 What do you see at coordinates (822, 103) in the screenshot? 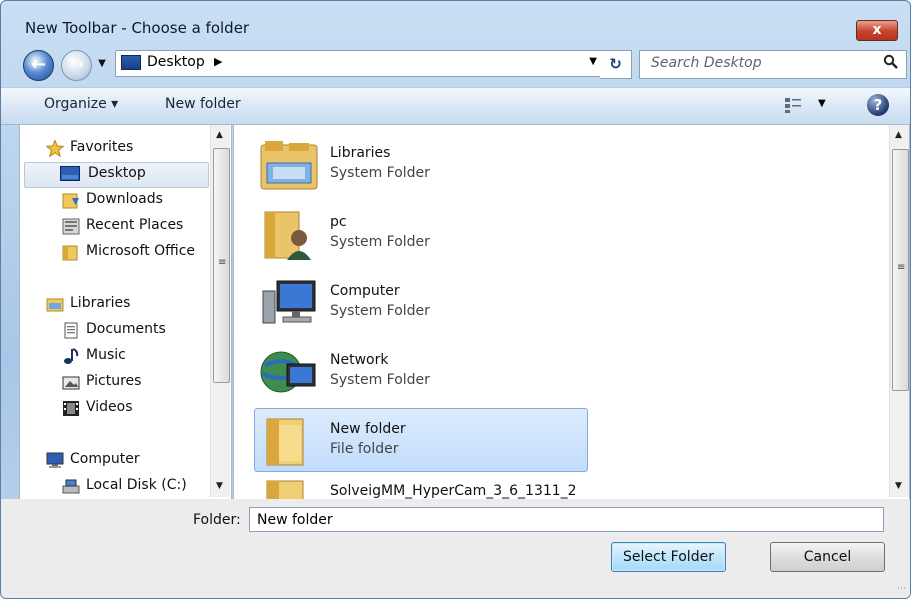
I see `views-dropdown-icon: ▼` at bounding box center [822, 103].